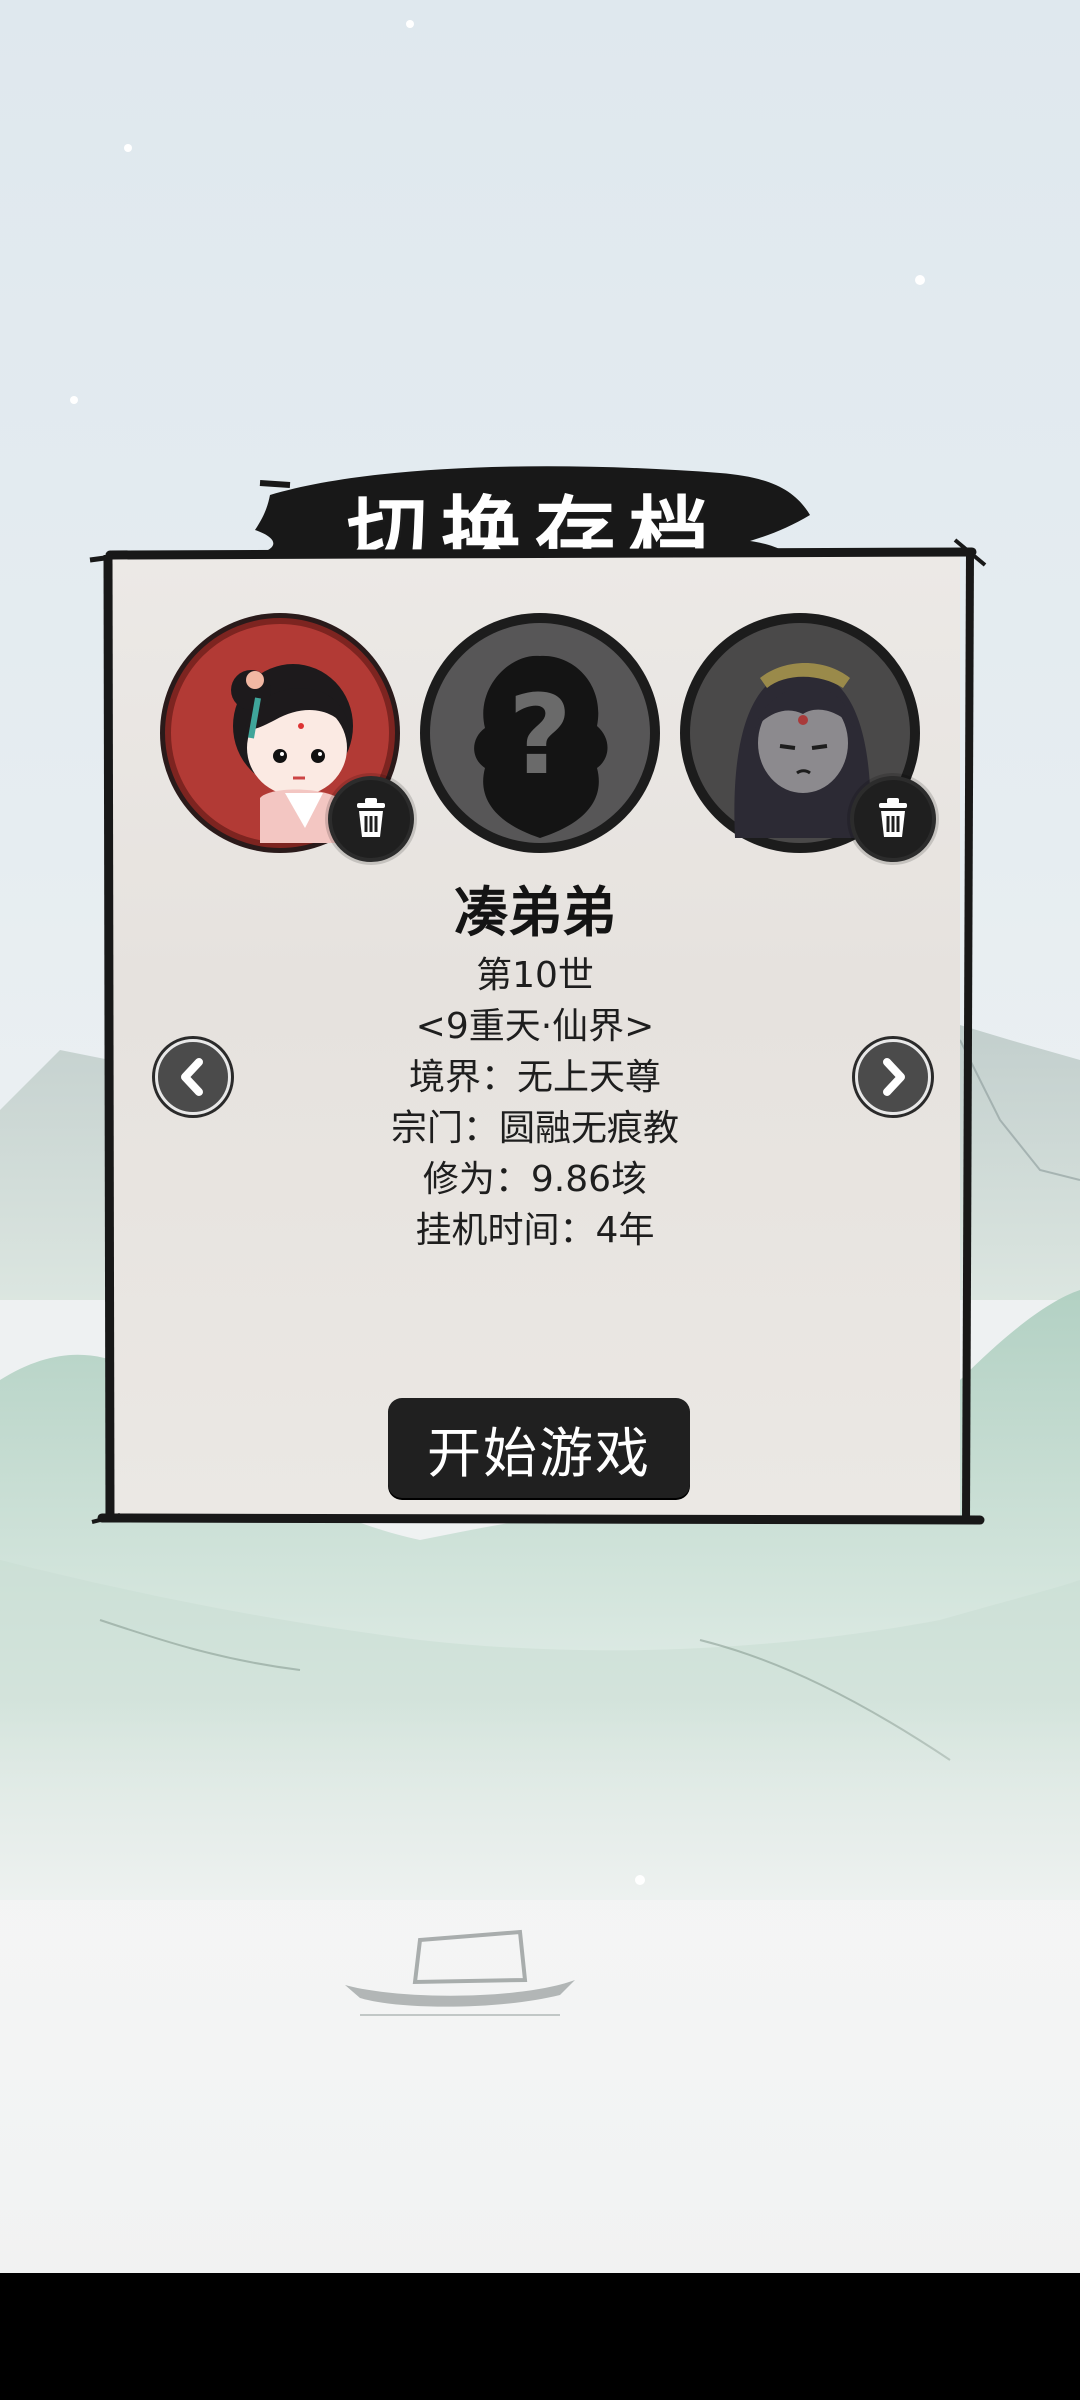 The image size is (1080, 2400). What do you see at coordinates (540, 2336) in the screenshot?
I see `system-nav-bar` at bounding box center [540, 2336].